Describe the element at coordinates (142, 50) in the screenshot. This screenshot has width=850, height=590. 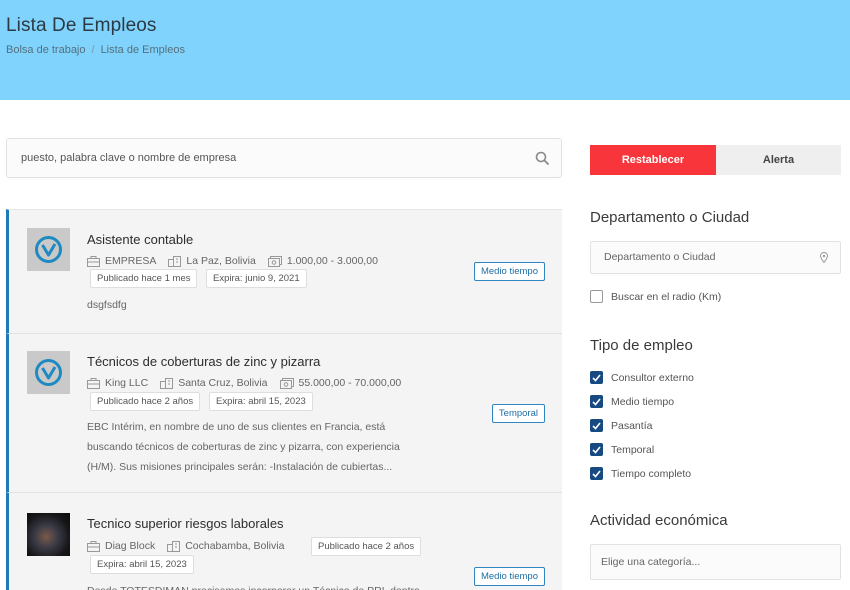
I see `breadcrumb-item-current: Lista de Empleos` at that location.